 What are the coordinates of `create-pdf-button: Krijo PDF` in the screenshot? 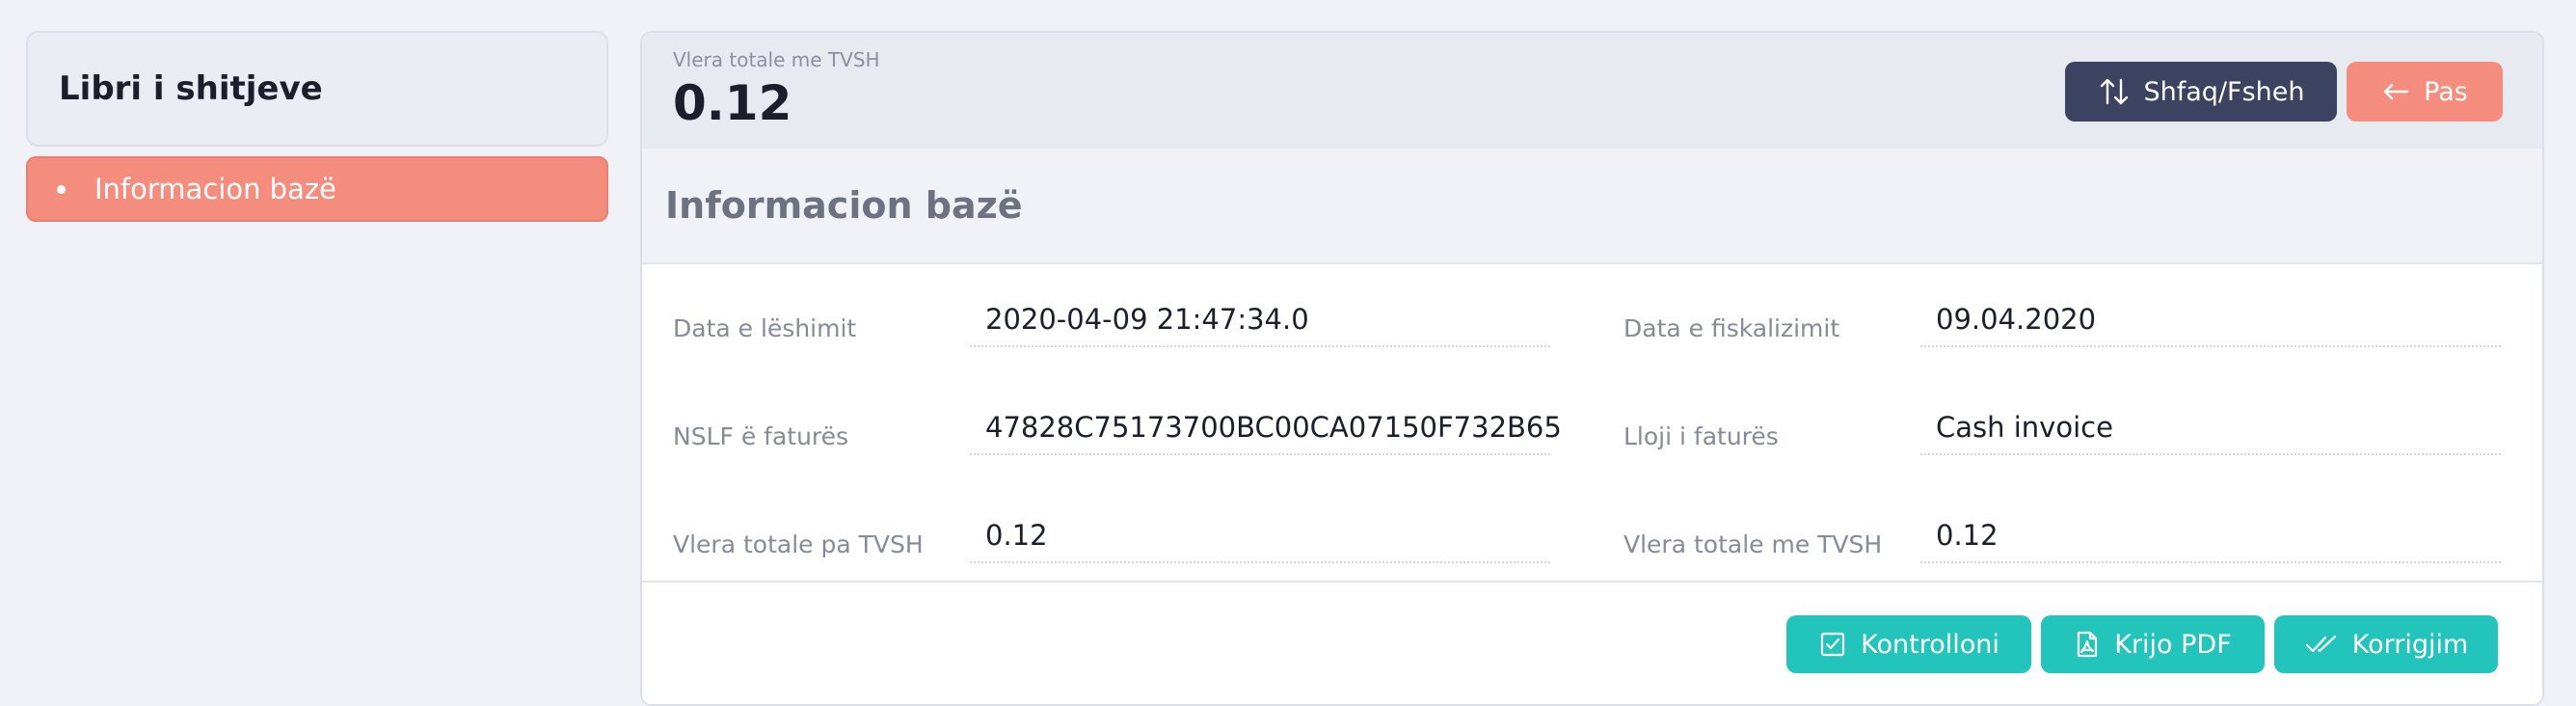 It's located at (2153, 644).